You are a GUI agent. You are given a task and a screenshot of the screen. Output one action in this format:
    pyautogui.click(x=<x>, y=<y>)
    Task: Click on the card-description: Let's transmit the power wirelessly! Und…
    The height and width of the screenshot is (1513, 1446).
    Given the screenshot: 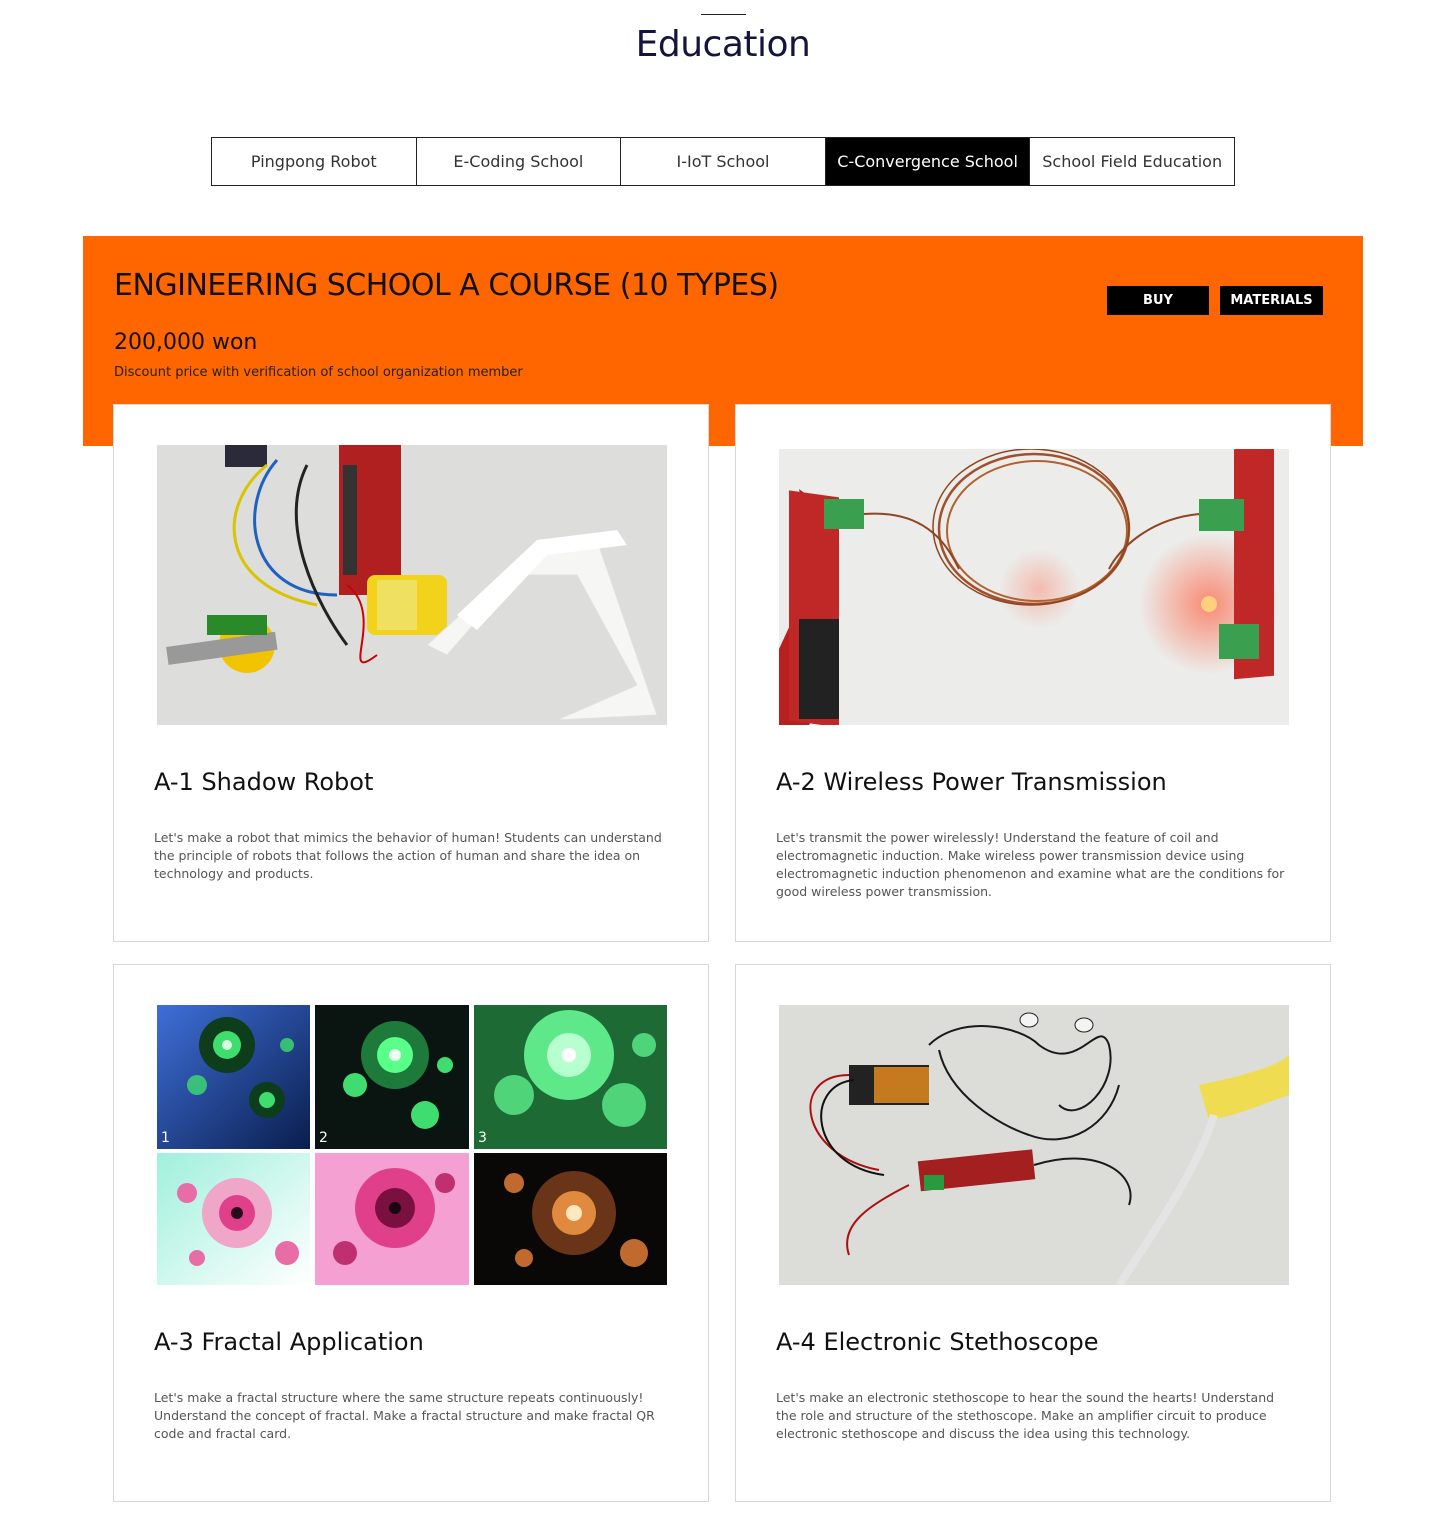 What is the action you would take?
    pyautogui.click(x=1030, y=864)
    